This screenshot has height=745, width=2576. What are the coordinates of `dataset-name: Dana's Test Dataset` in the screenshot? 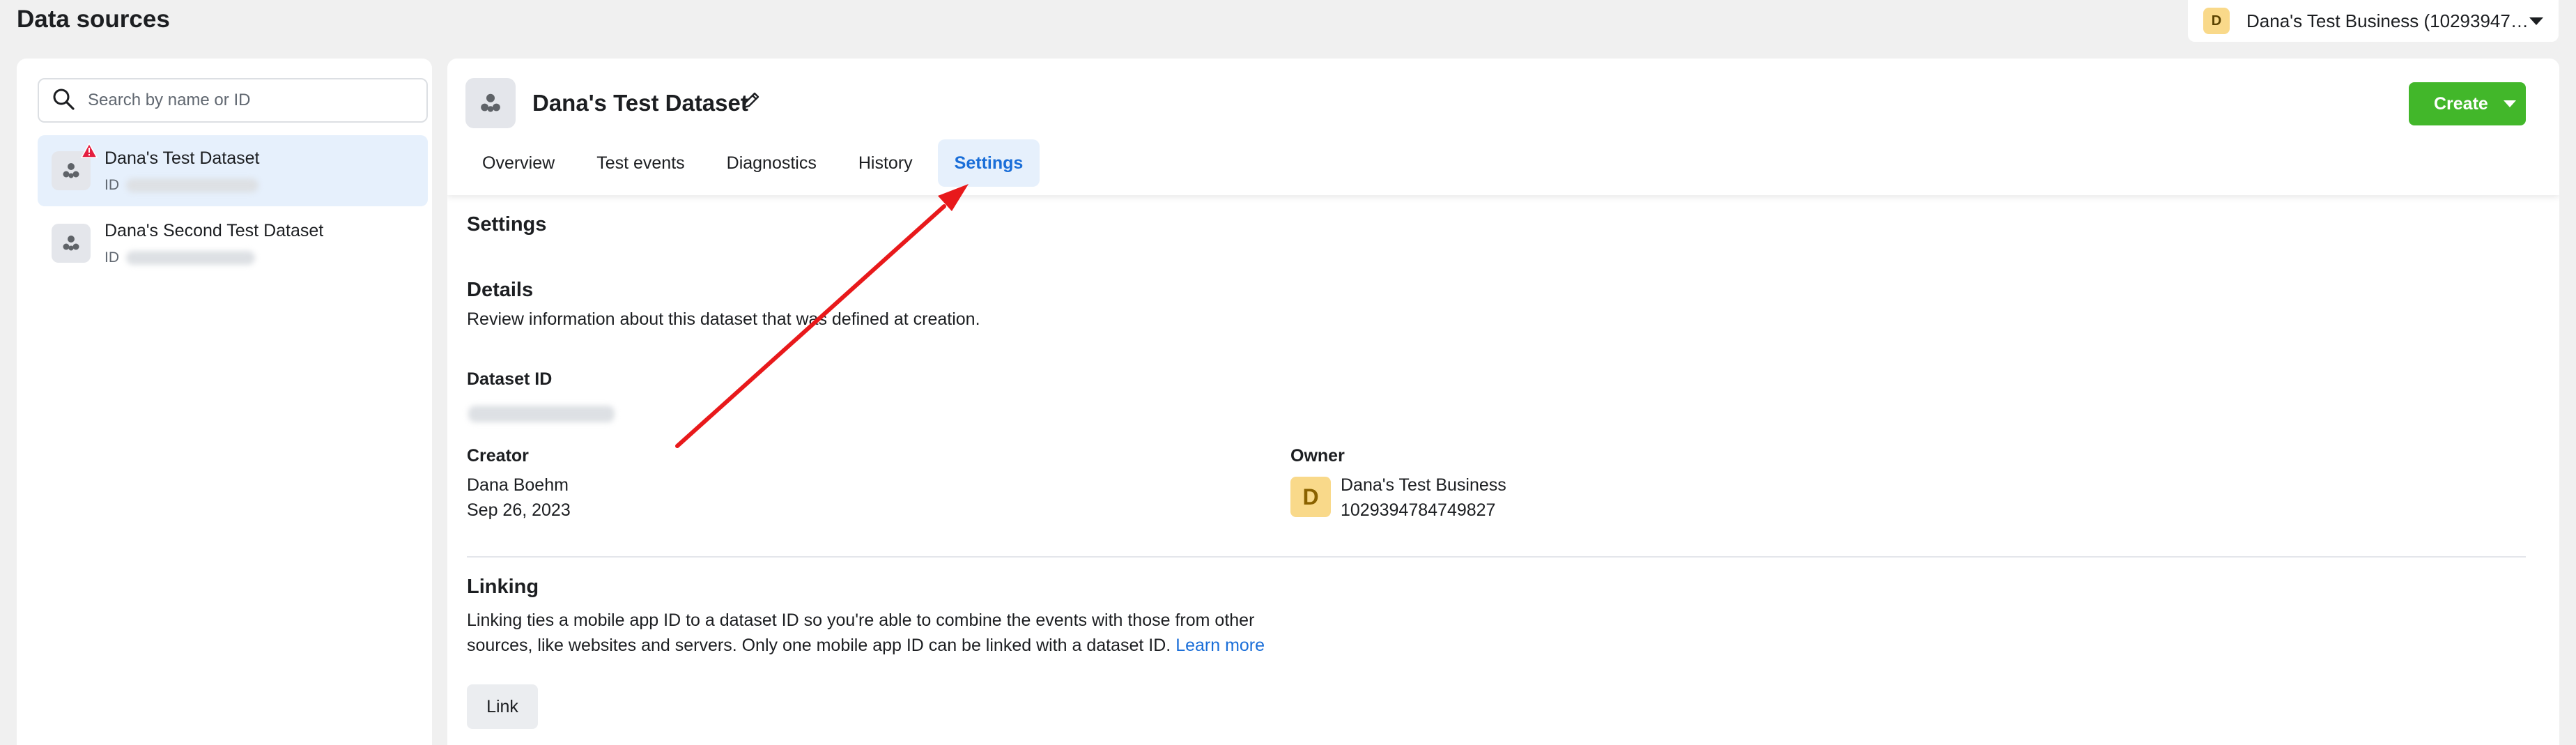 It's located at (183, 158).